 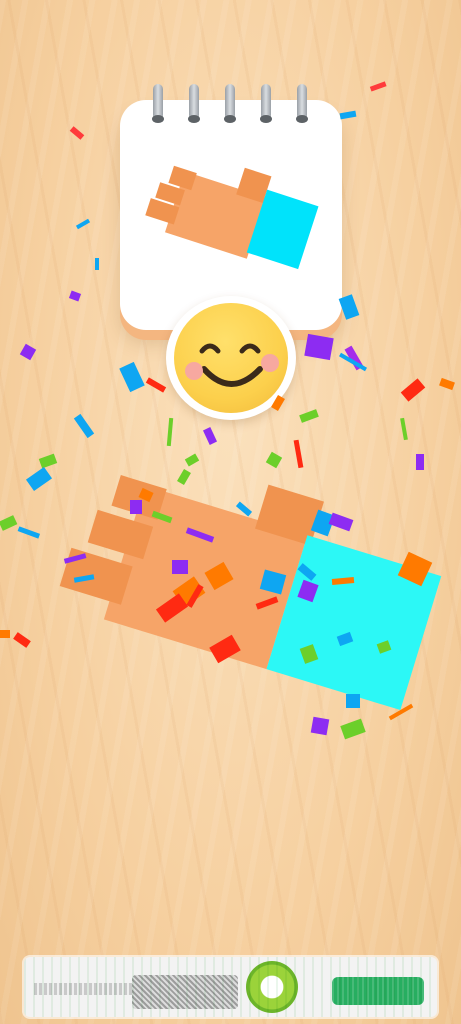 I want to click on ad-banner, so click(x=230, y=987).